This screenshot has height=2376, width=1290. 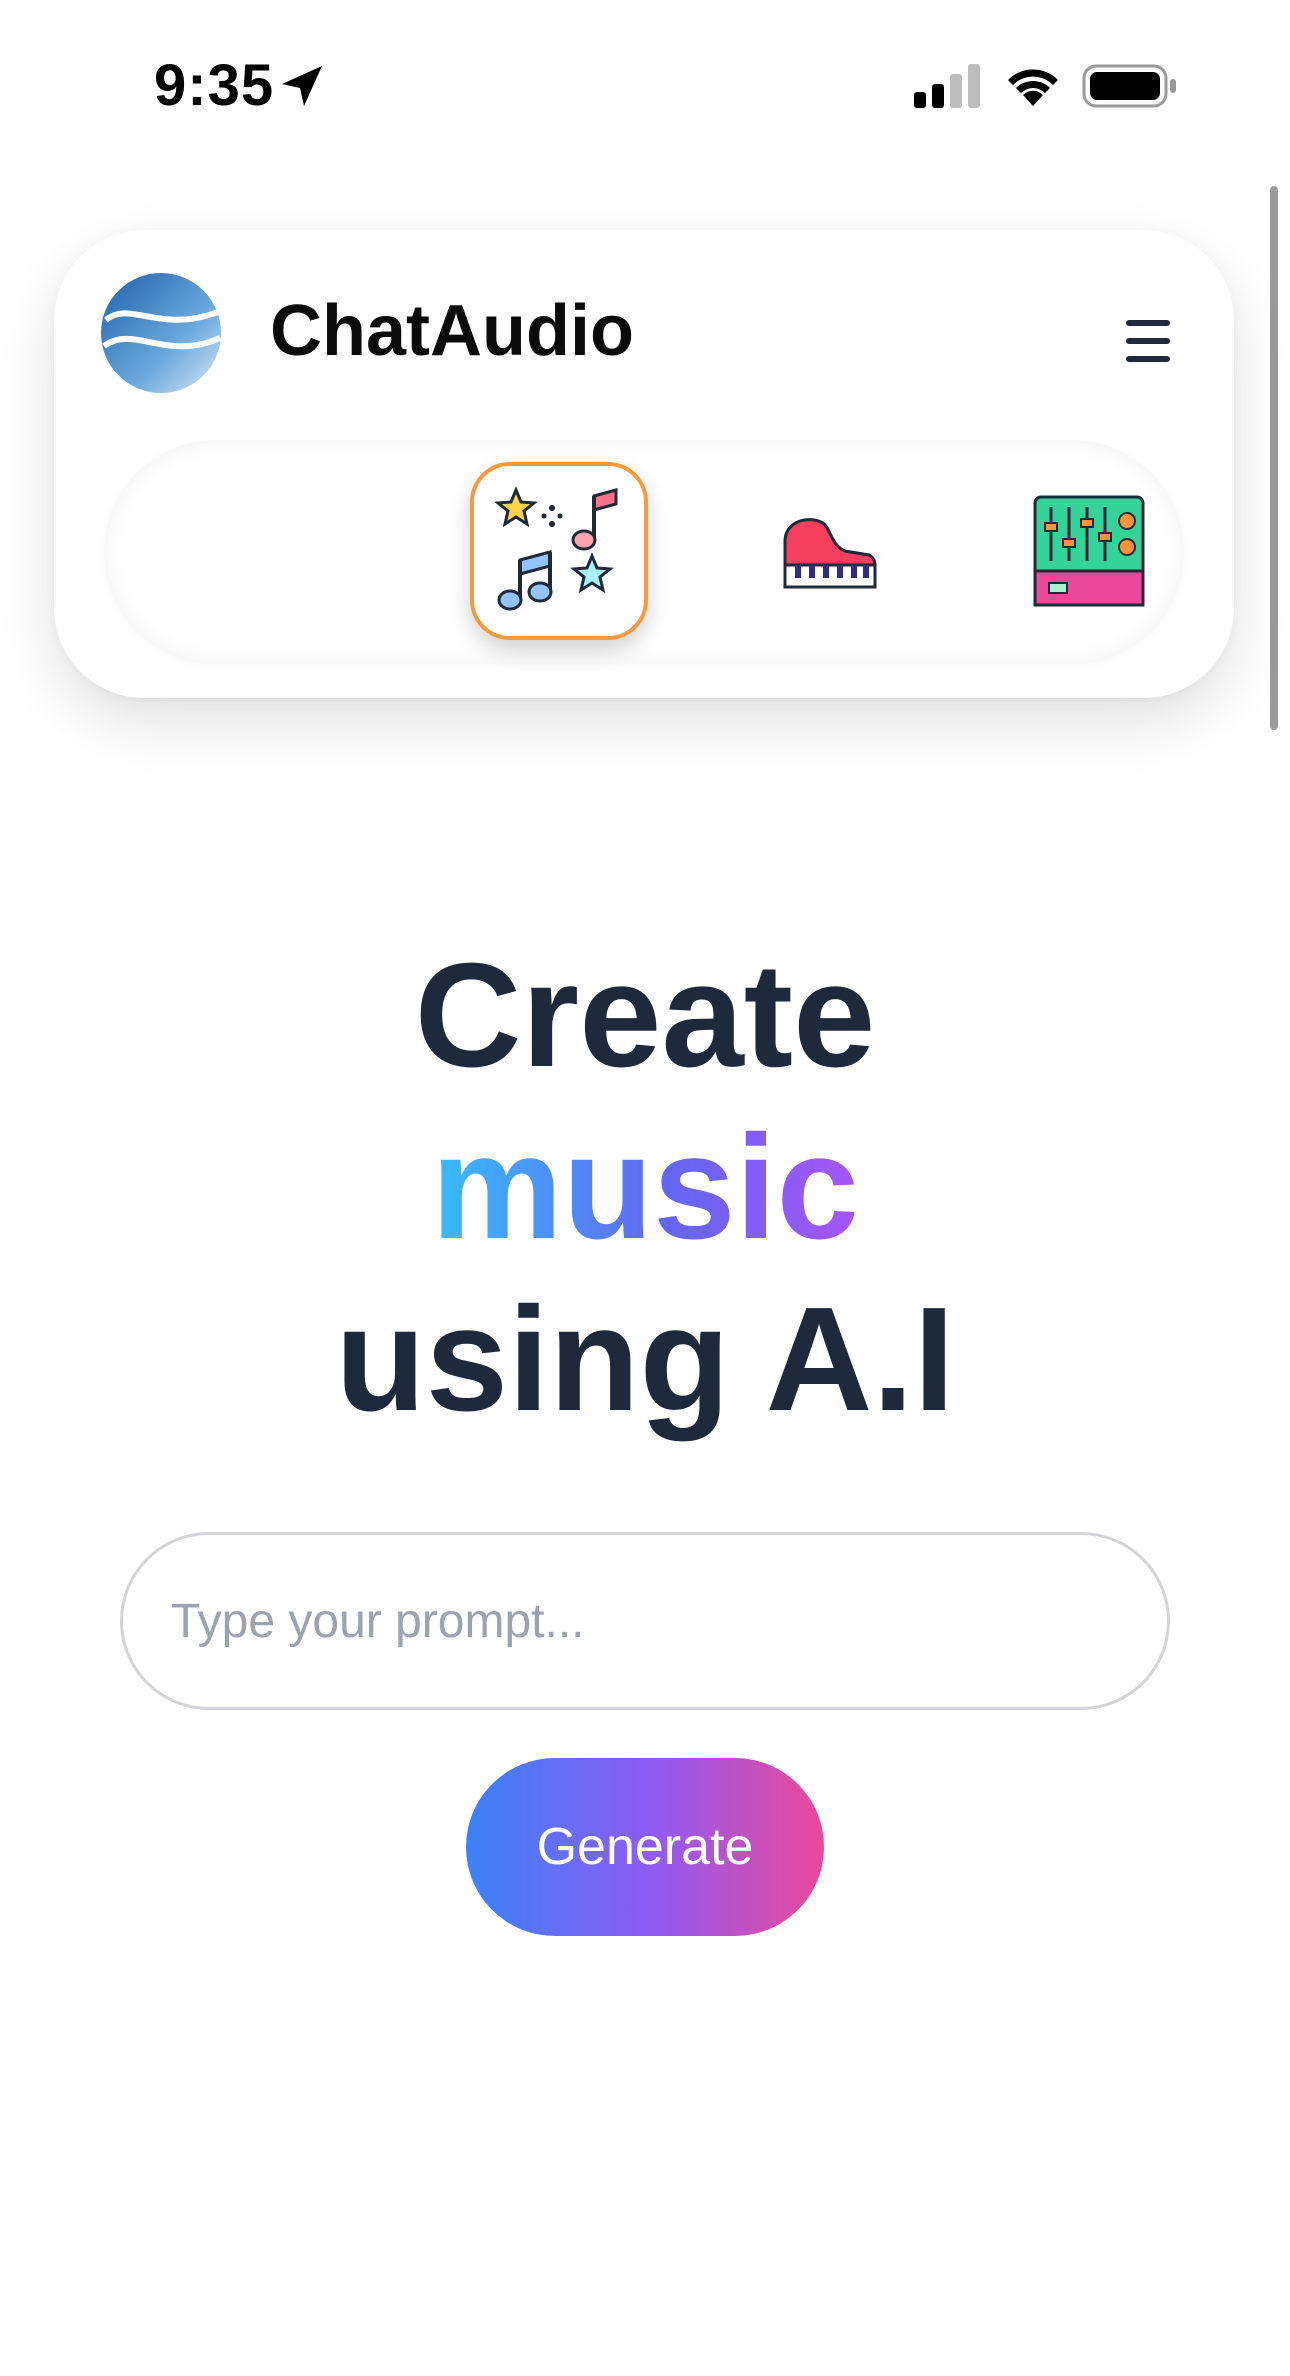 What do you see at coordinates (452, 331) in the screenshot?
I see `brand-name: ChatAudio` at bounding box center [452, 331].